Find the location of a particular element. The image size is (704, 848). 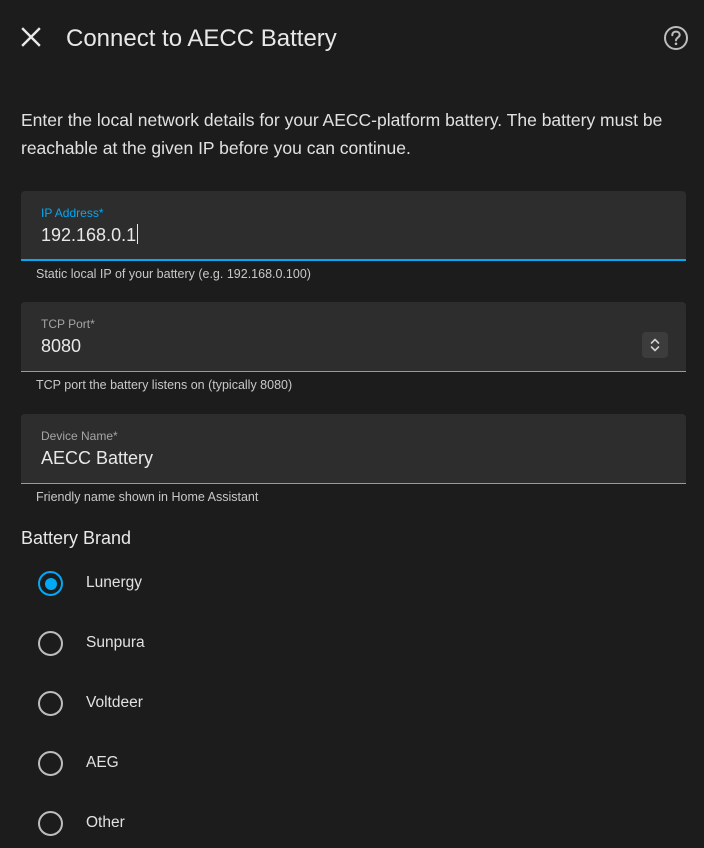

ip-address-input: 192.168.0.1 is located at coordinates (90, 235).